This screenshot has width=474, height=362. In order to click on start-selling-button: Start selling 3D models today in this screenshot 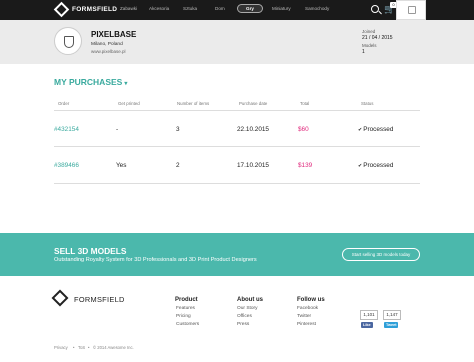, I will do `click(381, 254)`.